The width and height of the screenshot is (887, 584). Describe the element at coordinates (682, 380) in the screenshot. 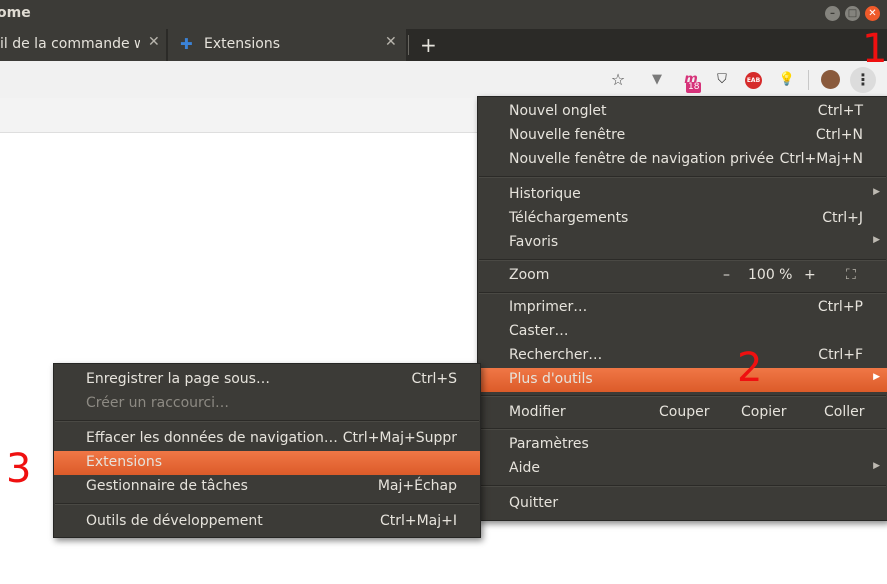

I see `menu-item-more-tools: Plus d'outils ▶` at that location.